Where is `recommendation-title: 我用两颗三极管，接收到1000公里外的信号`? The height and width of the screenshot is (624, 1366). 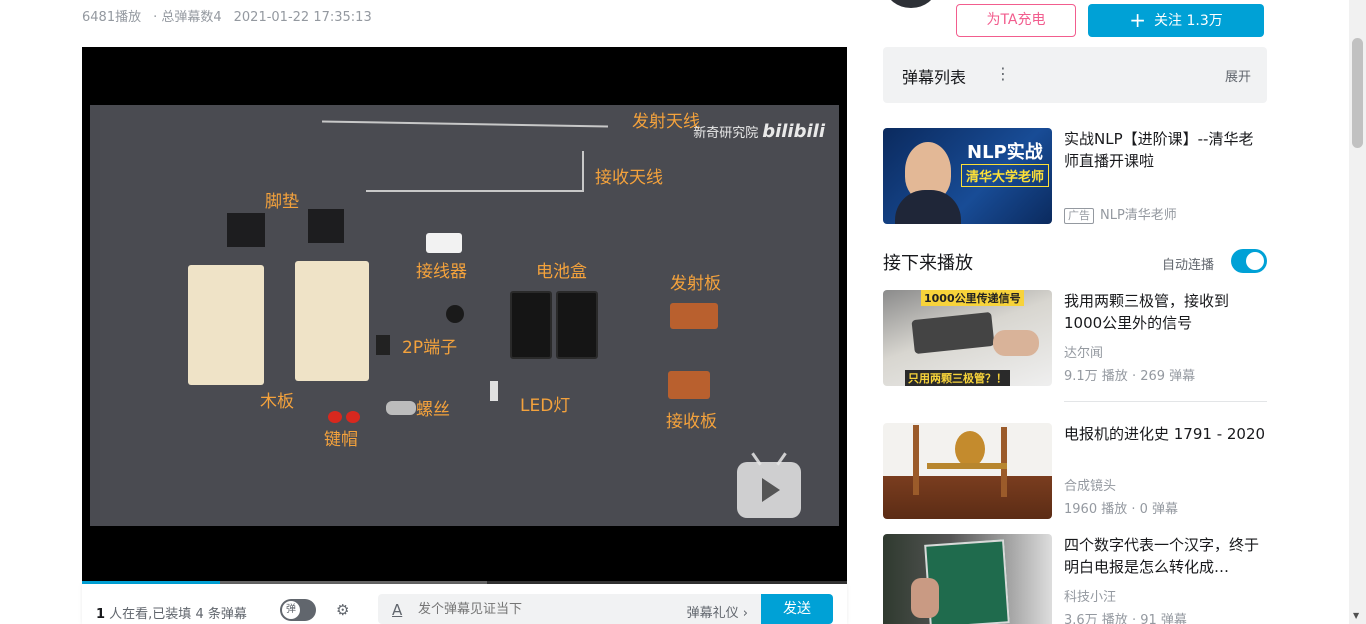 recommendation-title: 我用两颗三极管，接收到1000公里外的信号 is located at coordinates (1165, 312).